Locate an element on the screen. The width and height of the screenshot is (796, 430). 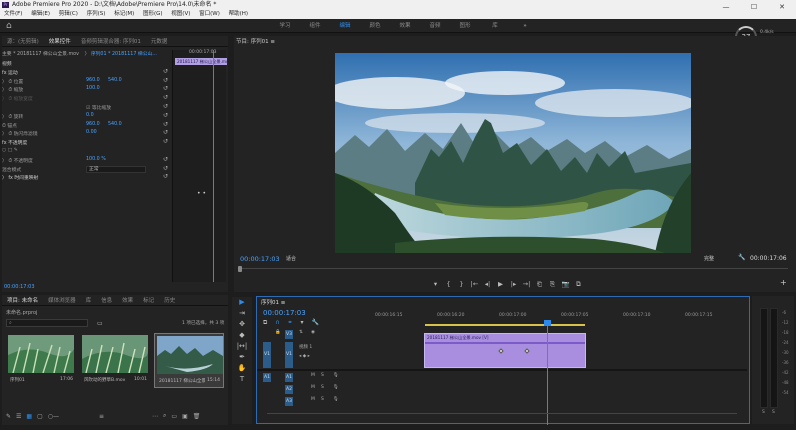
playhead-line is located at coordinates (547, 373).